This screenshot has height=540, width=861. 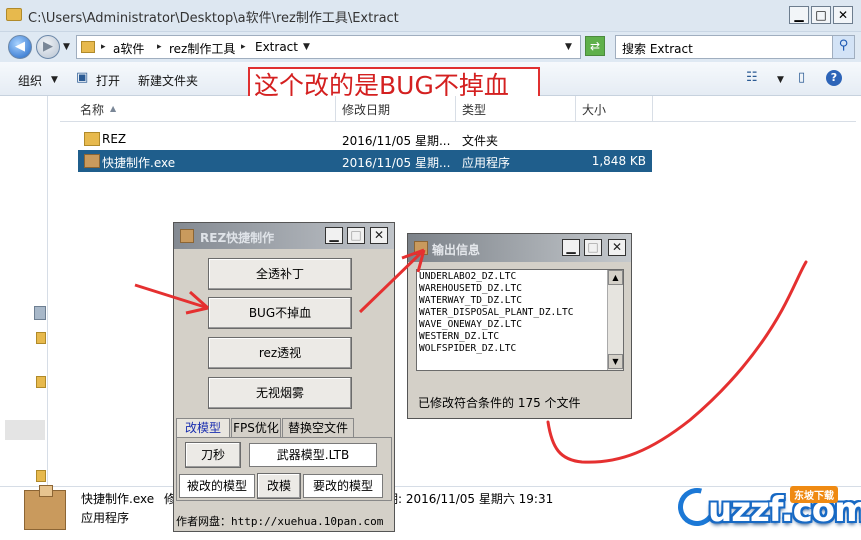 I want to click on watermark-tag: 东坡下载, so click(x=814, y=494).